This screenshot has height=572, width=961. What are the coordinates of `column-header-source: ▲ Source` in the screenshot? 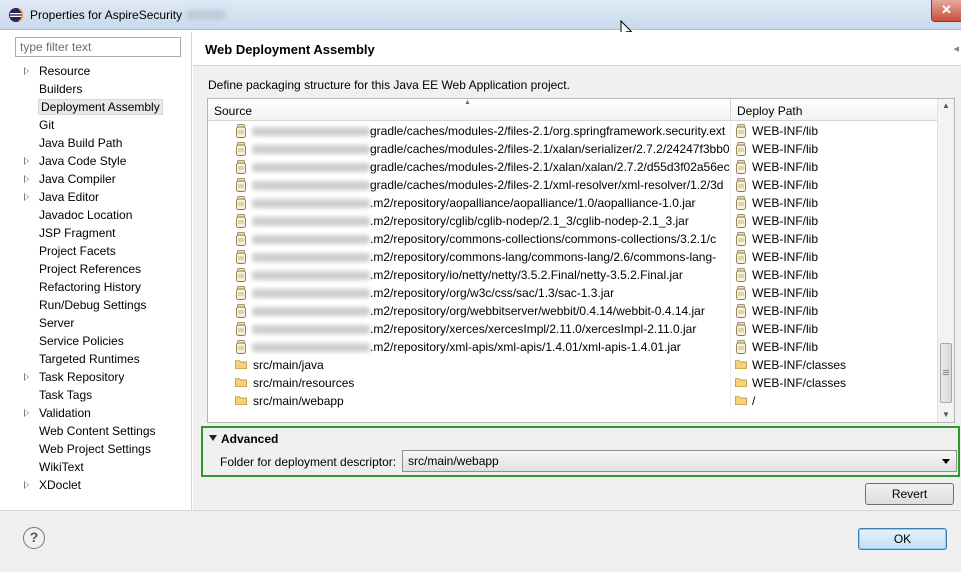 It's located at (469, 110).